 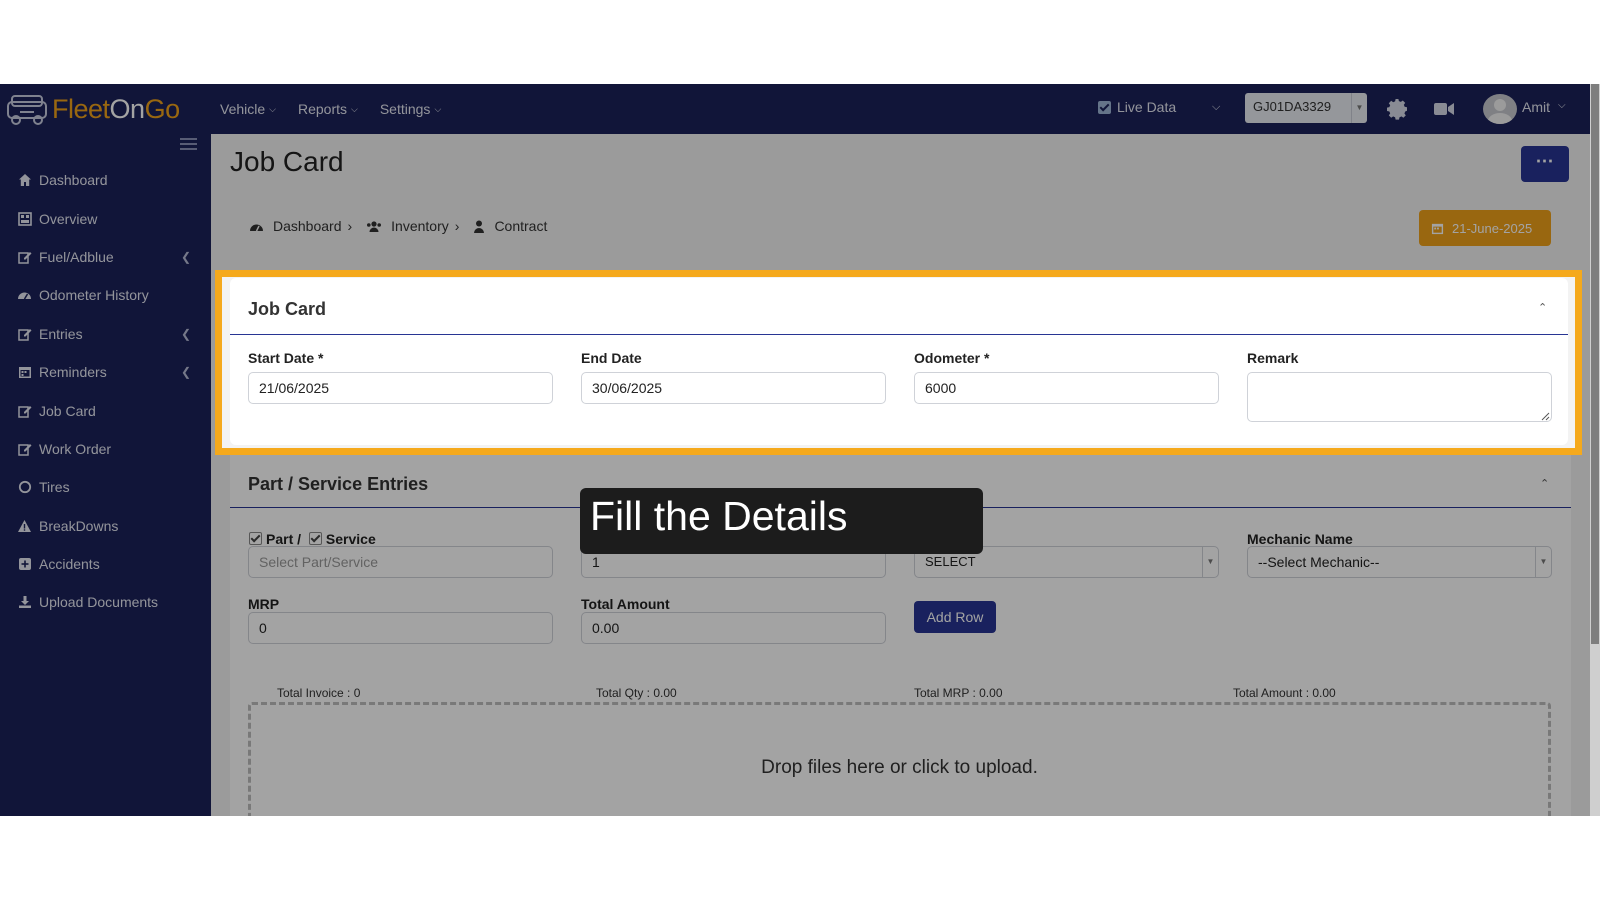 I want to click on end-date-input: 30/06/2025, so click(x=733, y=388).